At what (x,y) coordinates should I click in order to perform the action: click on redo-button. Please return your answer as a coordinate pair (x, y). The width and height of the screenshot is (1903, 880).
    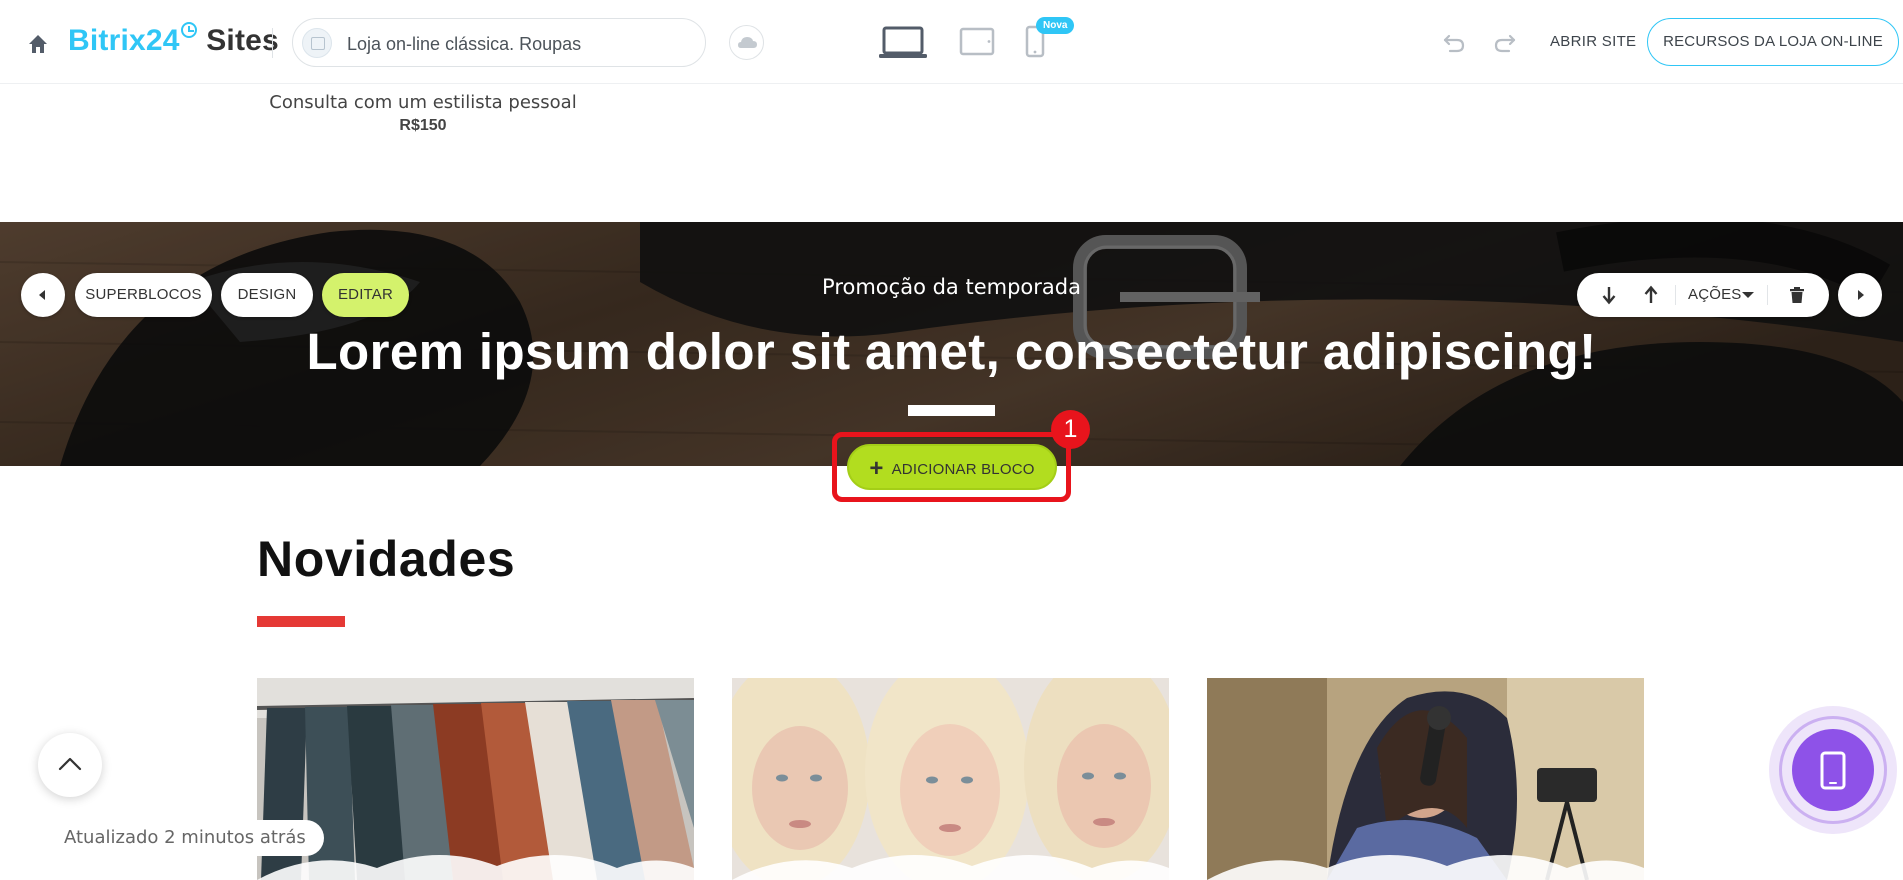
    Looking at the image, I should click on (1505, 42).